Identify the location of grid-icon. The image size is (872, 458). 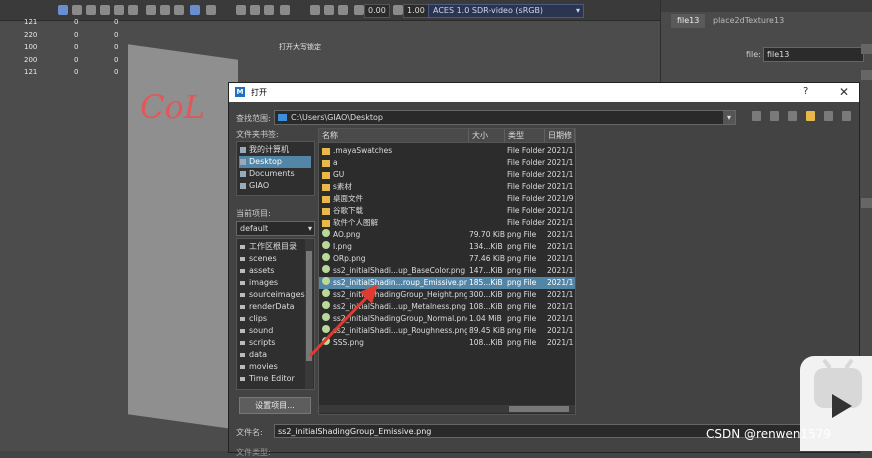
(63, 10).